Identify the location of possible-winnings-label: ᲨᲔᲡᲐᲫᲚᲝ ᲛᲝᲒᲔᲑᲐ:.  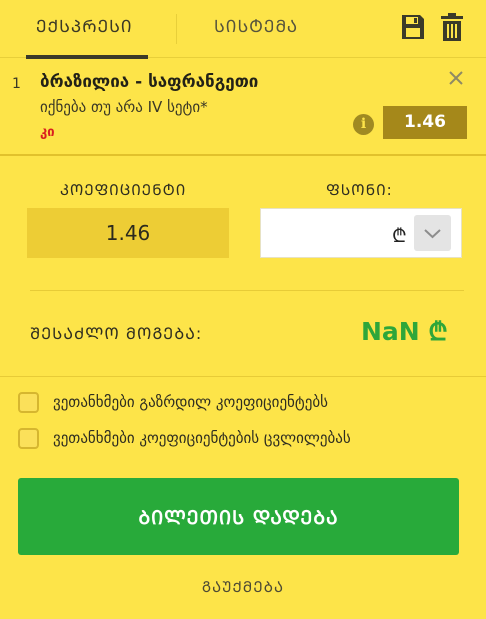
(116, 333).